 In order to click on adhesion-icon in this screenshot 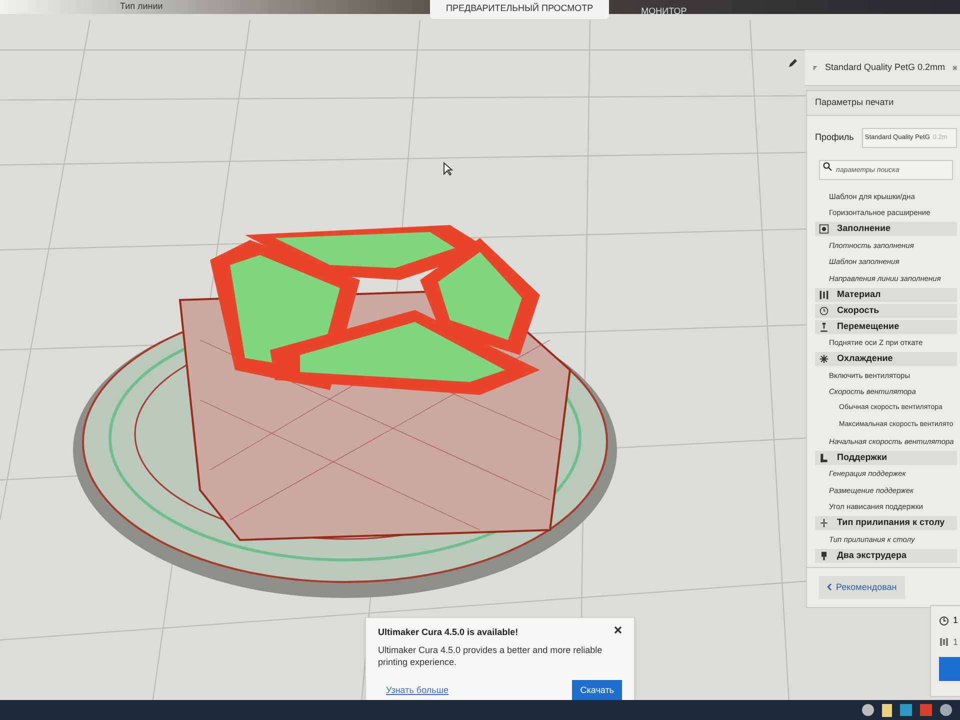, I will do `click(824, 523)`.